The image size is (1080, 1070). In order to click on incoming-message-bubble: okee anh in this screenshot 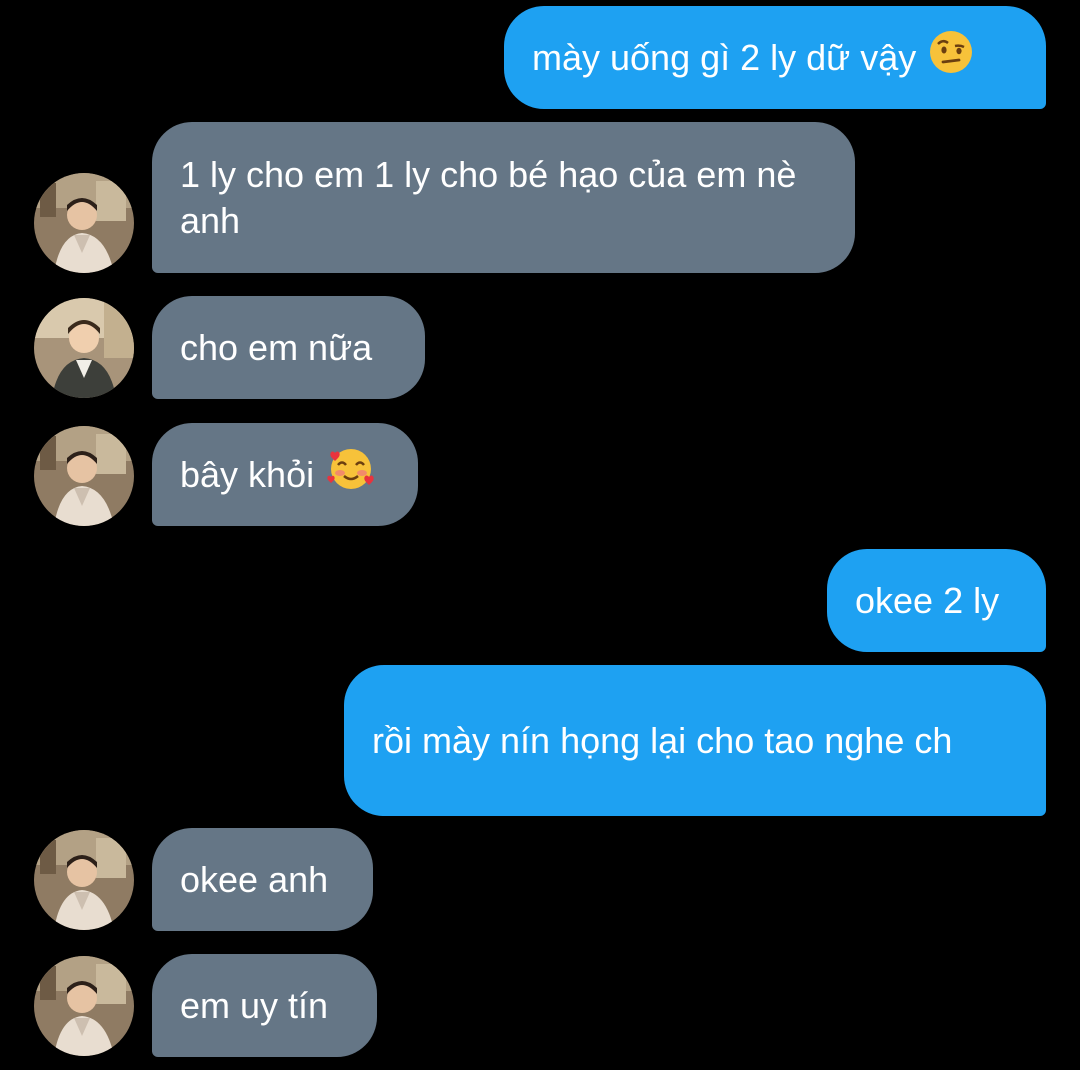, I will do `click(262, 879)`.